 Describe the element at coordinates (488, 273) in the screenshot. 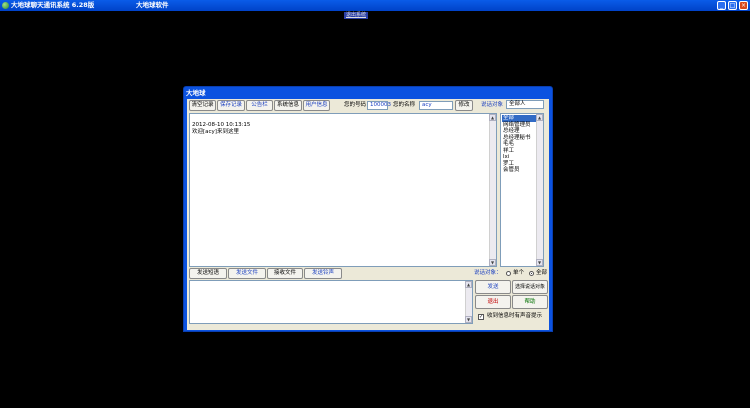

I see `talk-target-mode-label: 说话对象：` at that location.